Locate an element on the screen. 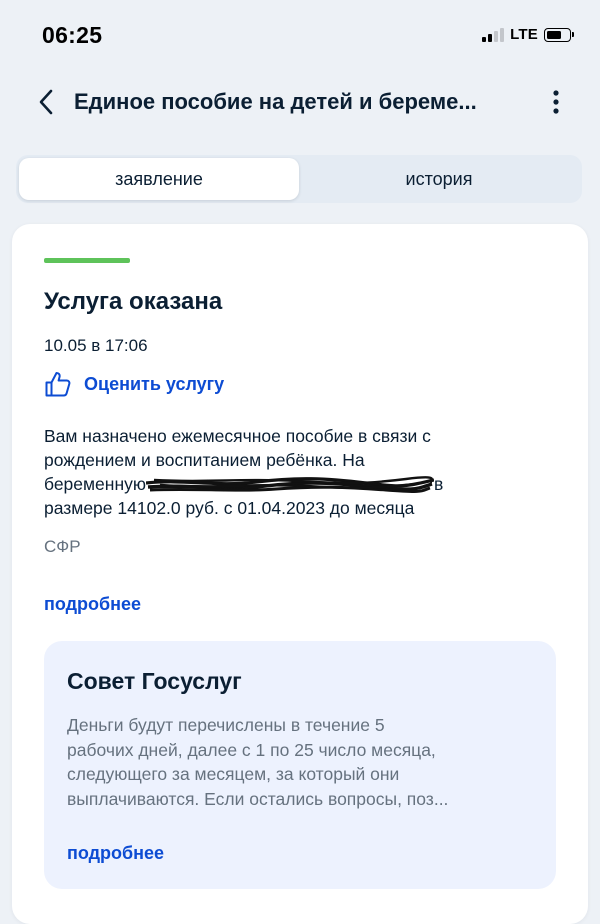 The image size is (600, 924). message-text: в is located at coordinates (439, 484).